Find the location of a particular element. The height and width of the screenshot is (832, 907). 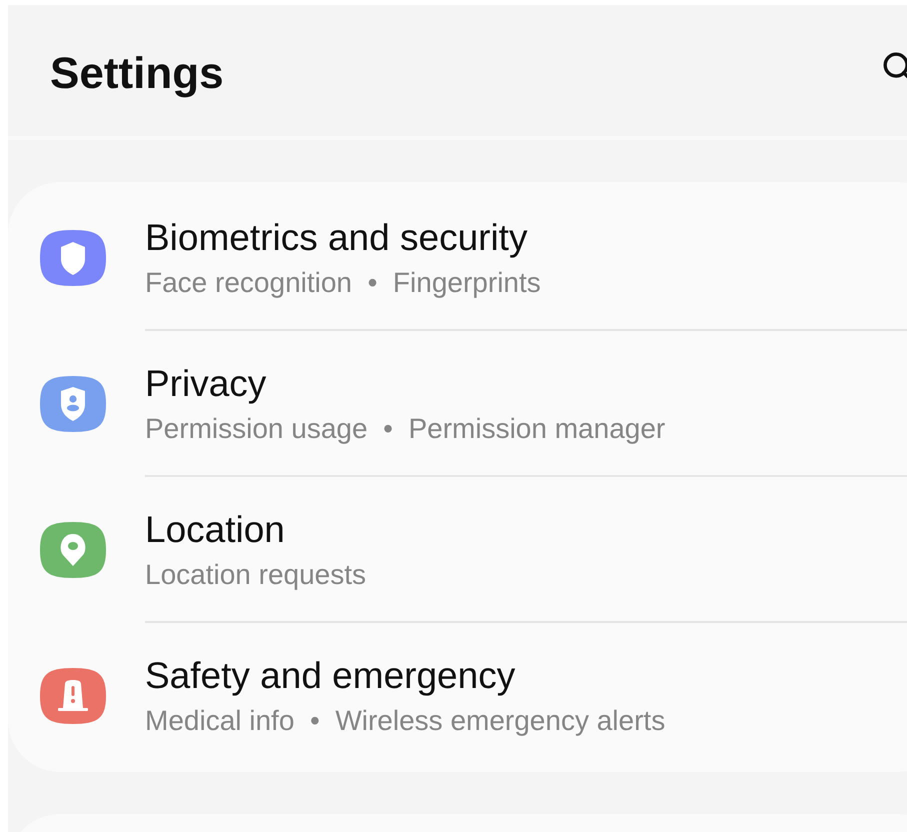

item-title: Location is located at coordinates (215, 530).